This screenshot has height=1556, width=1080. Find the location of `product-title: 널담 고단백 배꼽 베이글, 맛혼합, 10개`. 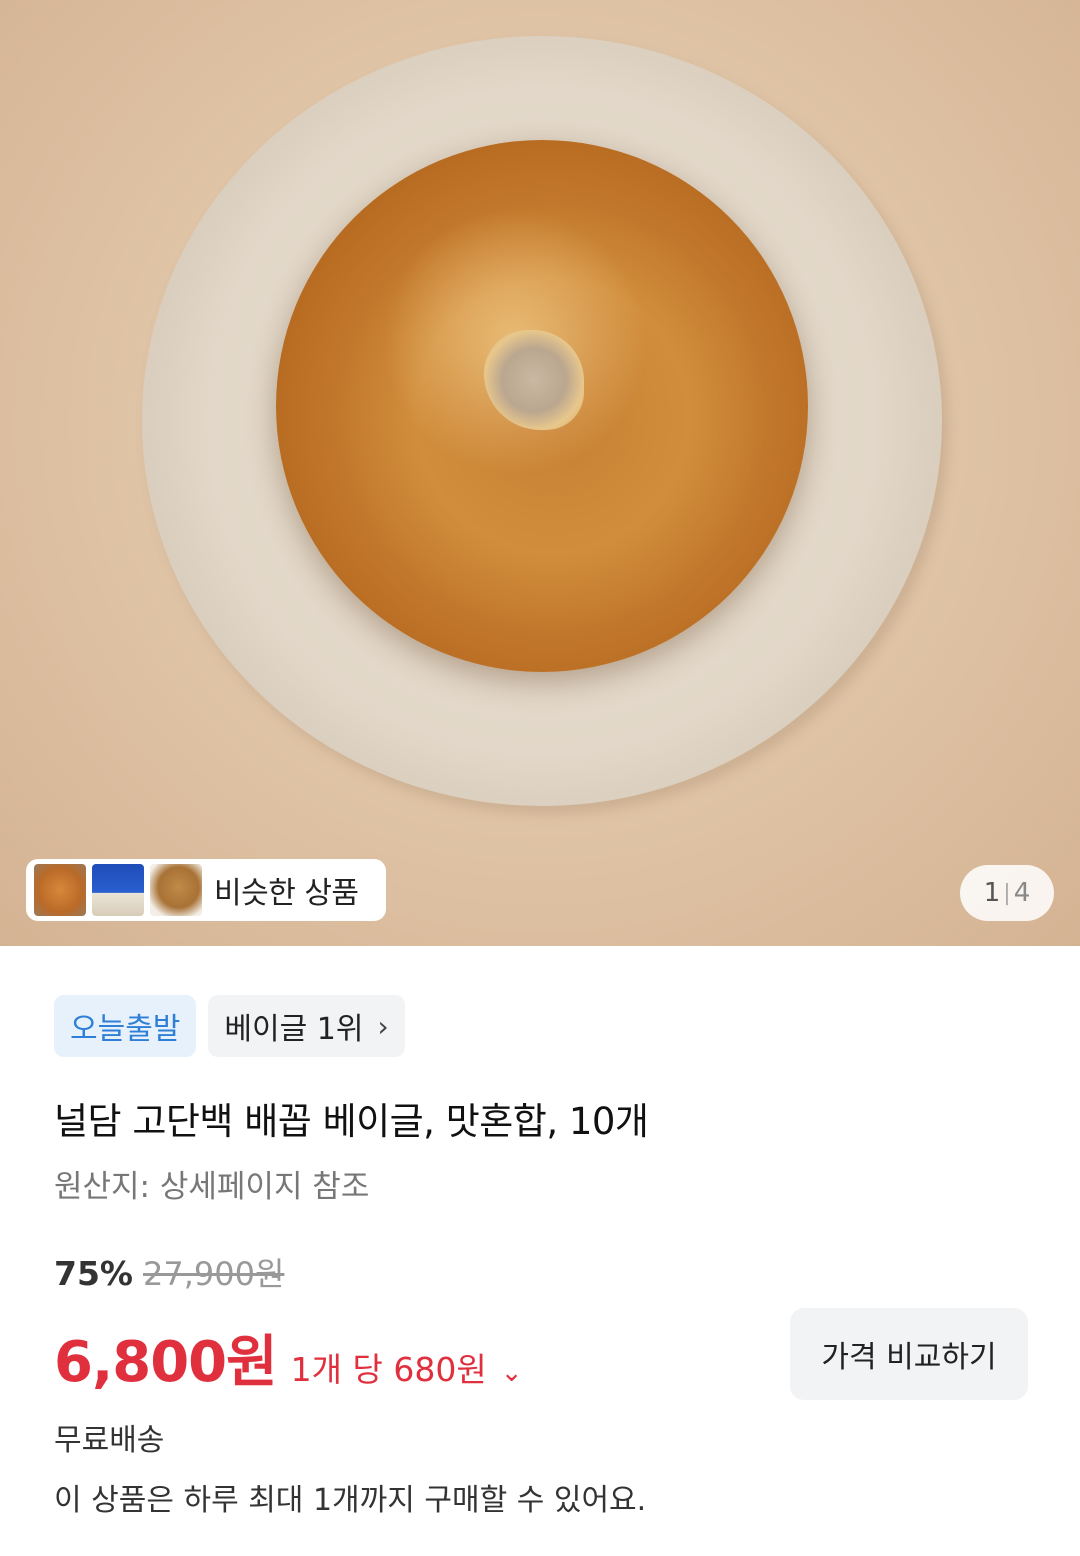

product-title: 널담 고단백 배꼽 베이글, 맛혼합, 10개 is located at coordinates (351, 1121).